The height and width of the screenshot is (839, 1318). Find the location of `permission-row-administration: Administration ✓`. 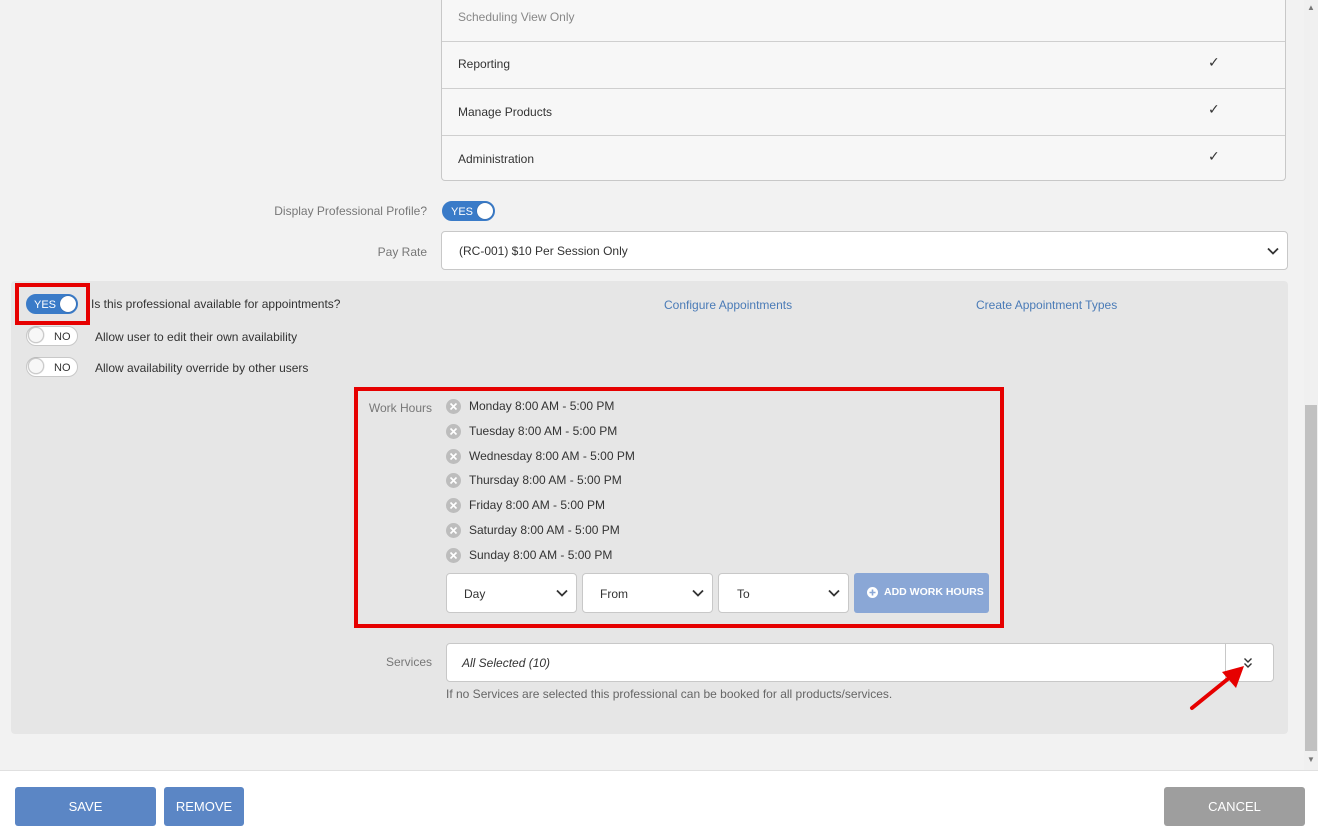

permission-row-administration: Administration ✓ is located at coordinates (863, 158).